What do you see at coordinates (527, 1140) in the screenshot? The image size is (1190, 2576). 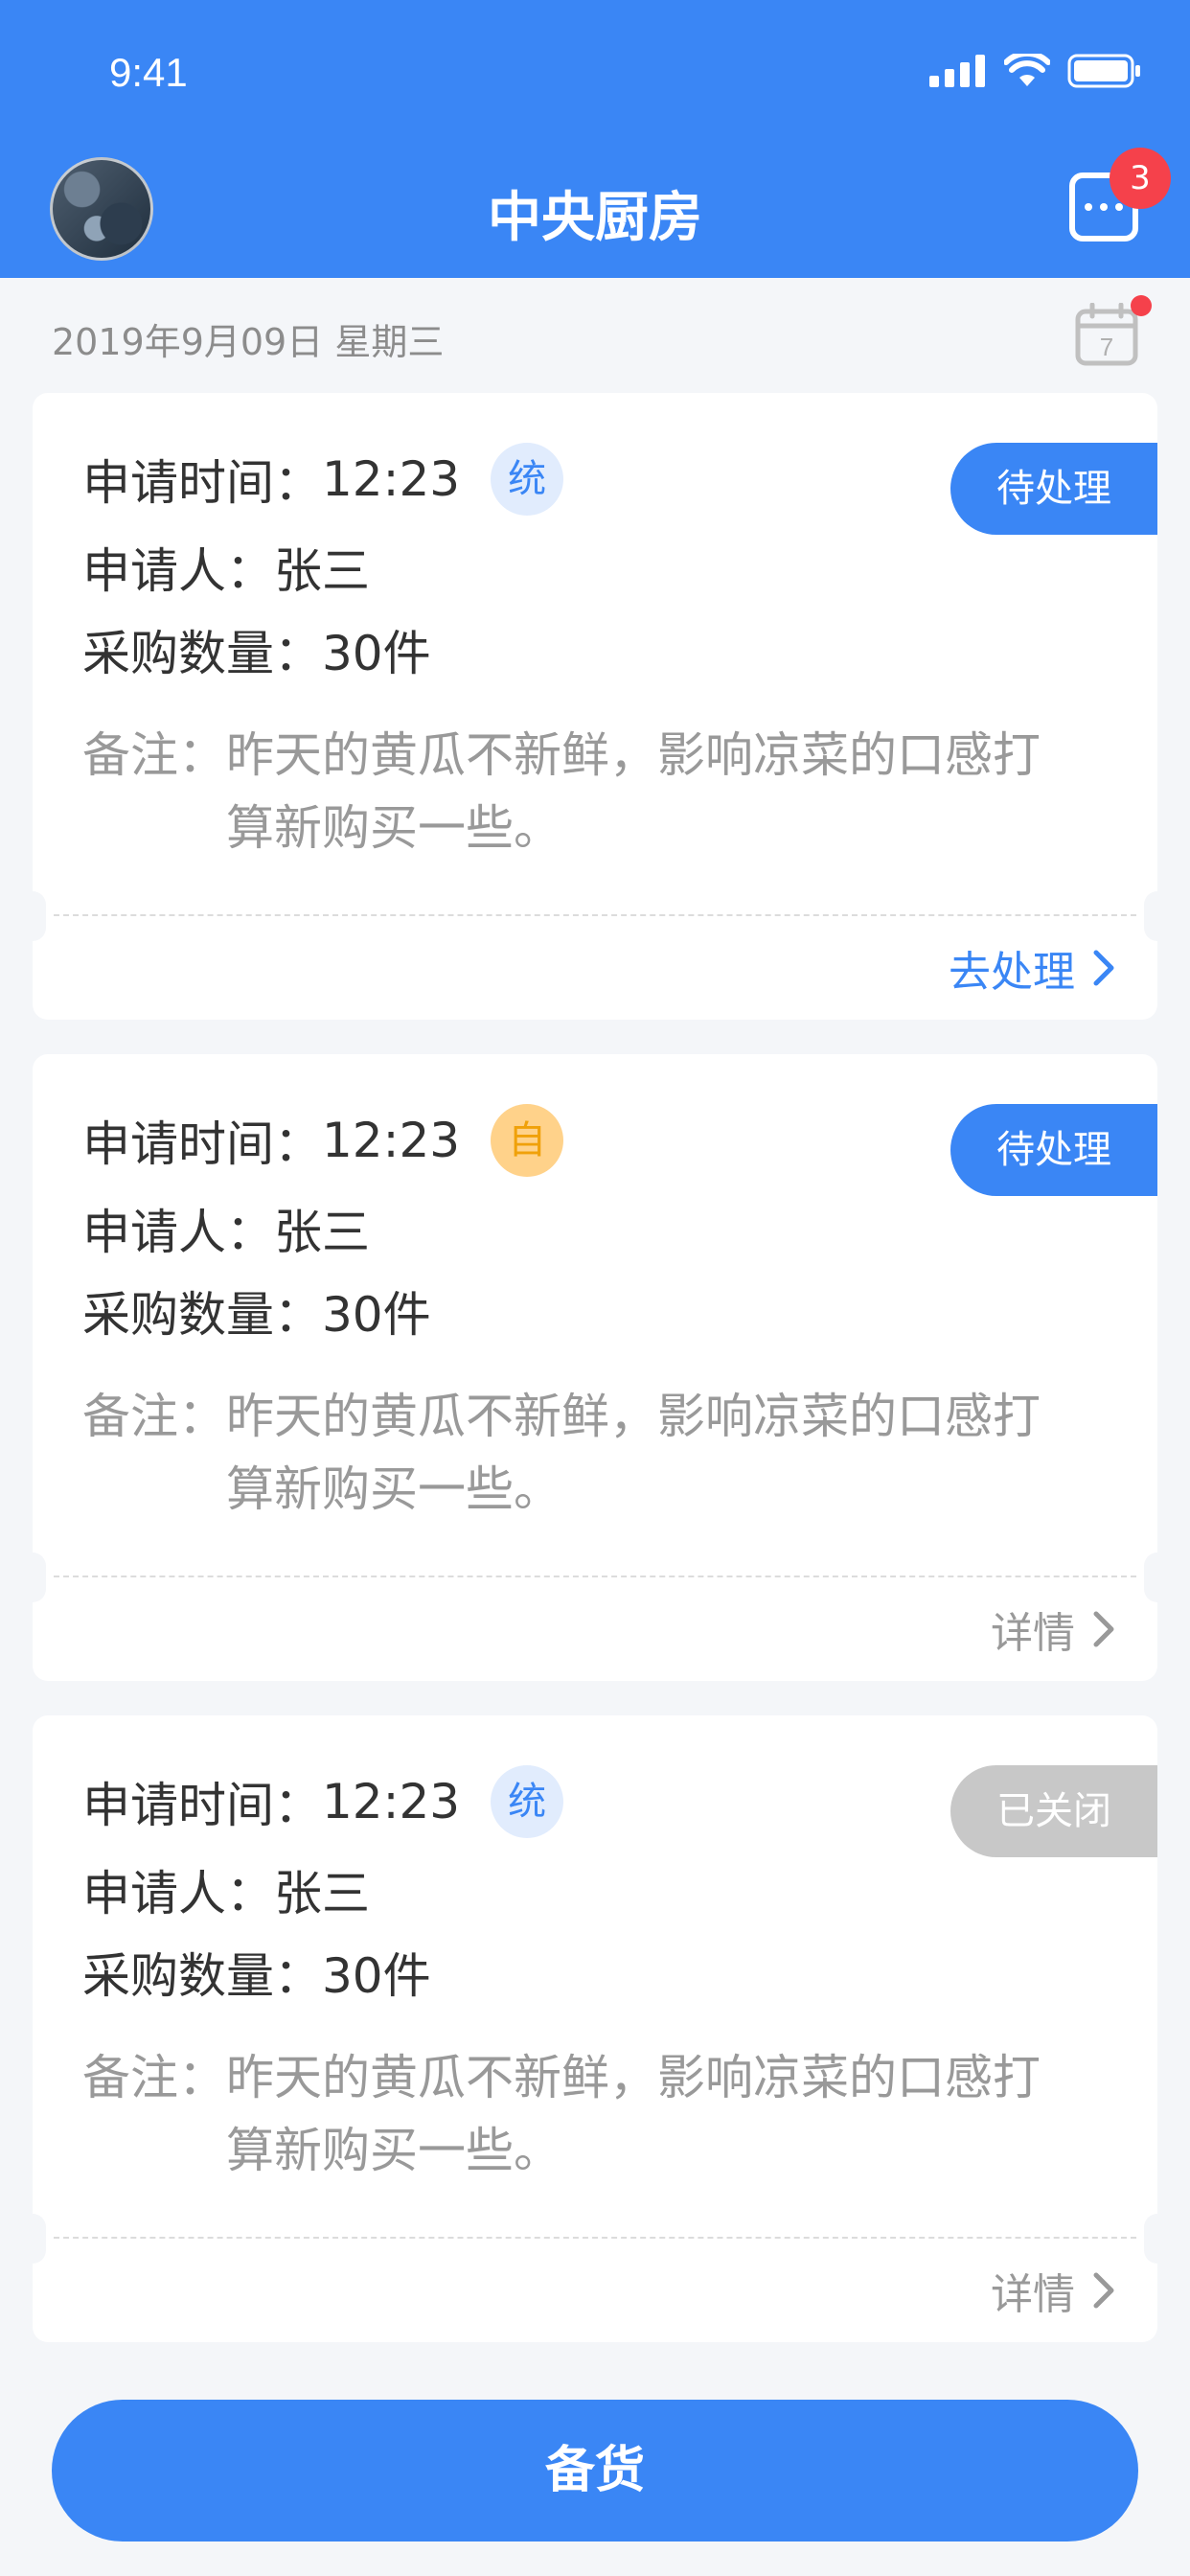 I see `type-badge: 自` at bounding box center [527, 1140].